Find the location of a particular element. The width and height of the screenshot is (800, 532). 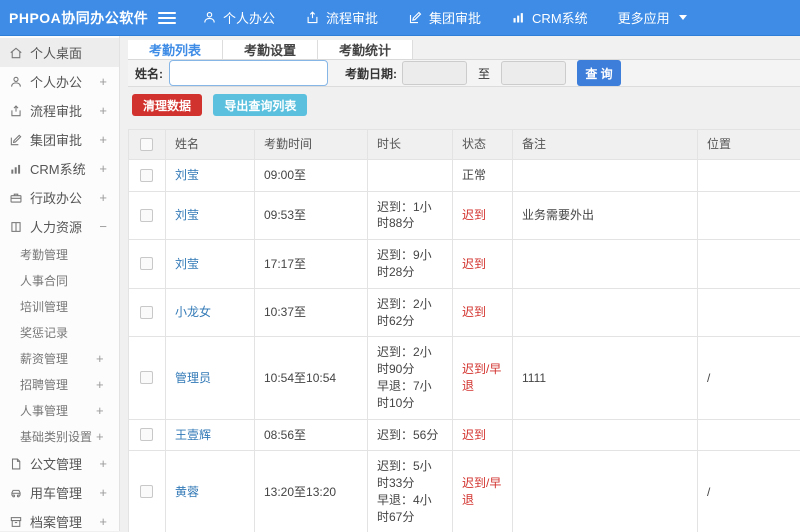

table-row: 刘莹 09:53至 迟到：1小时88分 迟到 业务需要外出 is located at coordinates (464, 215).